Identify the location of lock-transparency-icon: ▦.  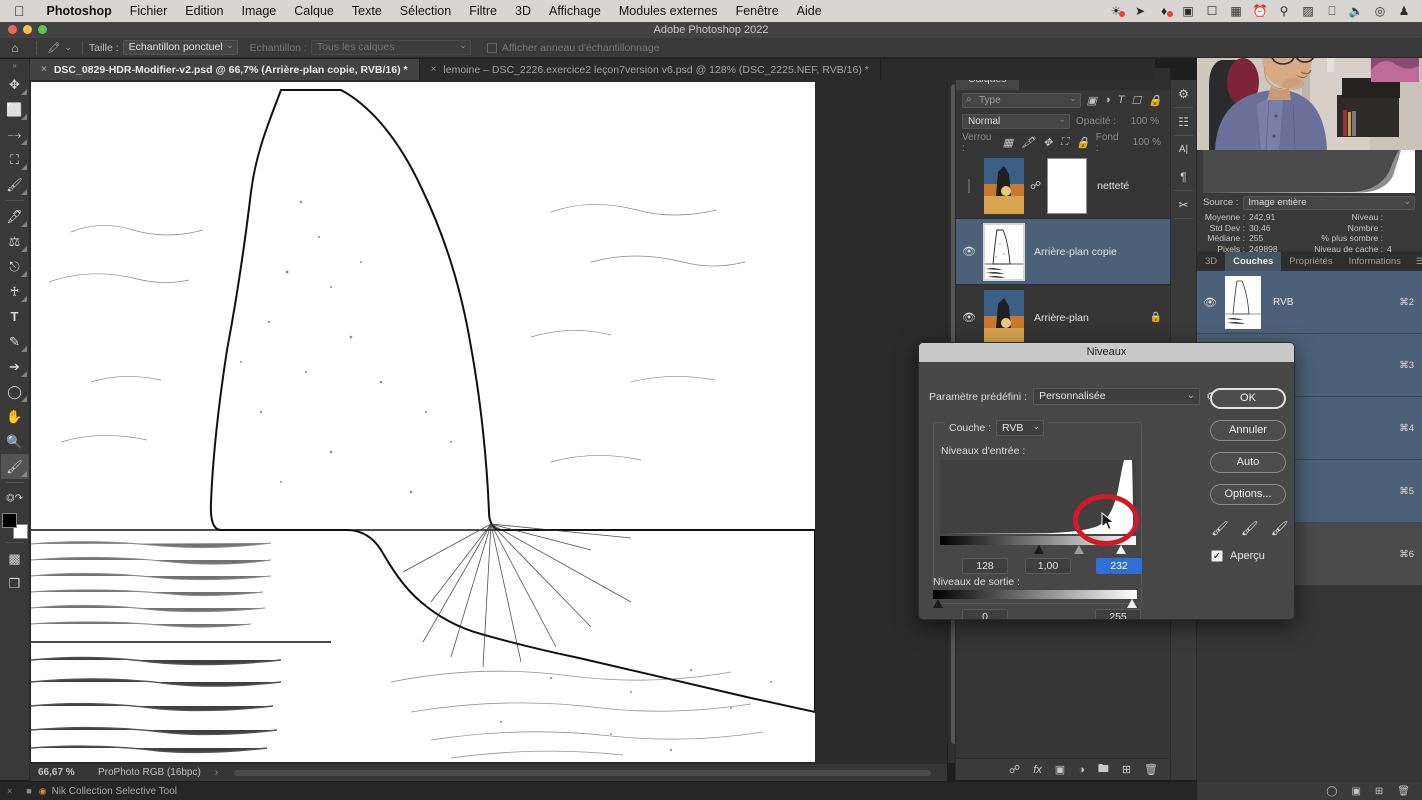
(1008, 142).